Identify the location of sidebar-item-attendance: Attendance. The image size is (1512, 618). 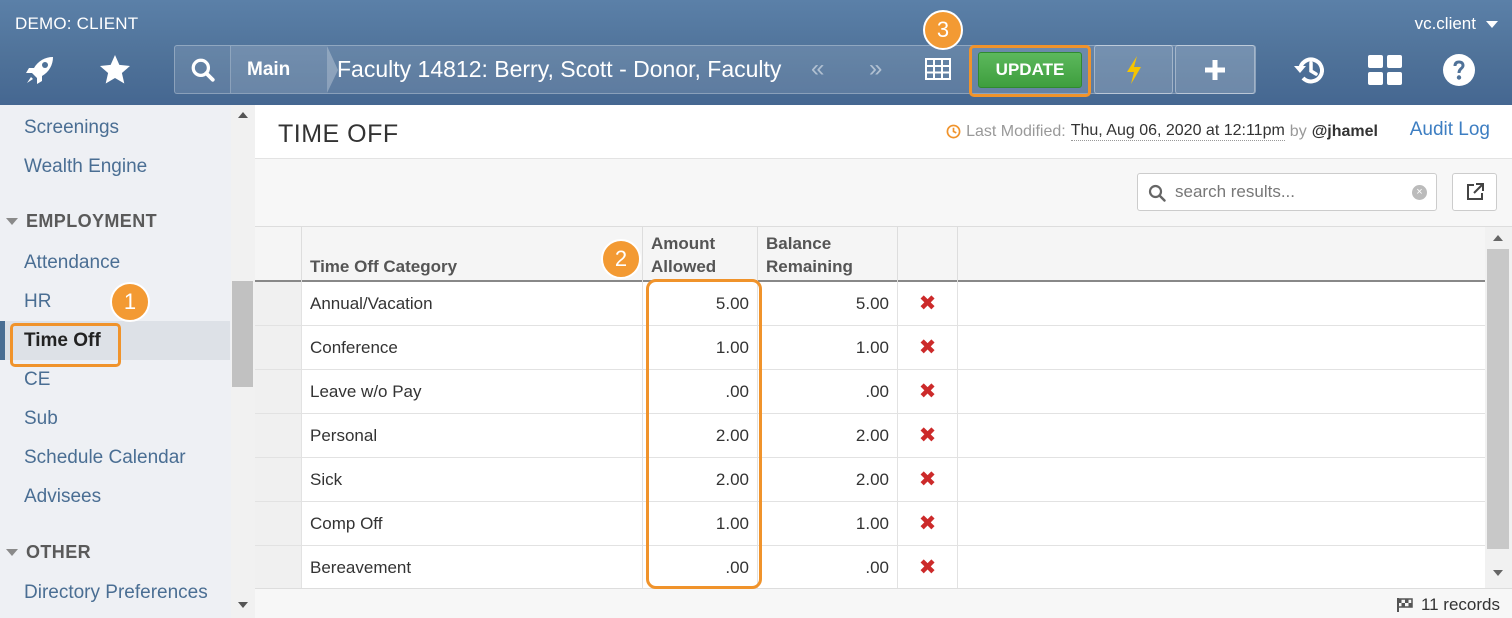
(72, 263).